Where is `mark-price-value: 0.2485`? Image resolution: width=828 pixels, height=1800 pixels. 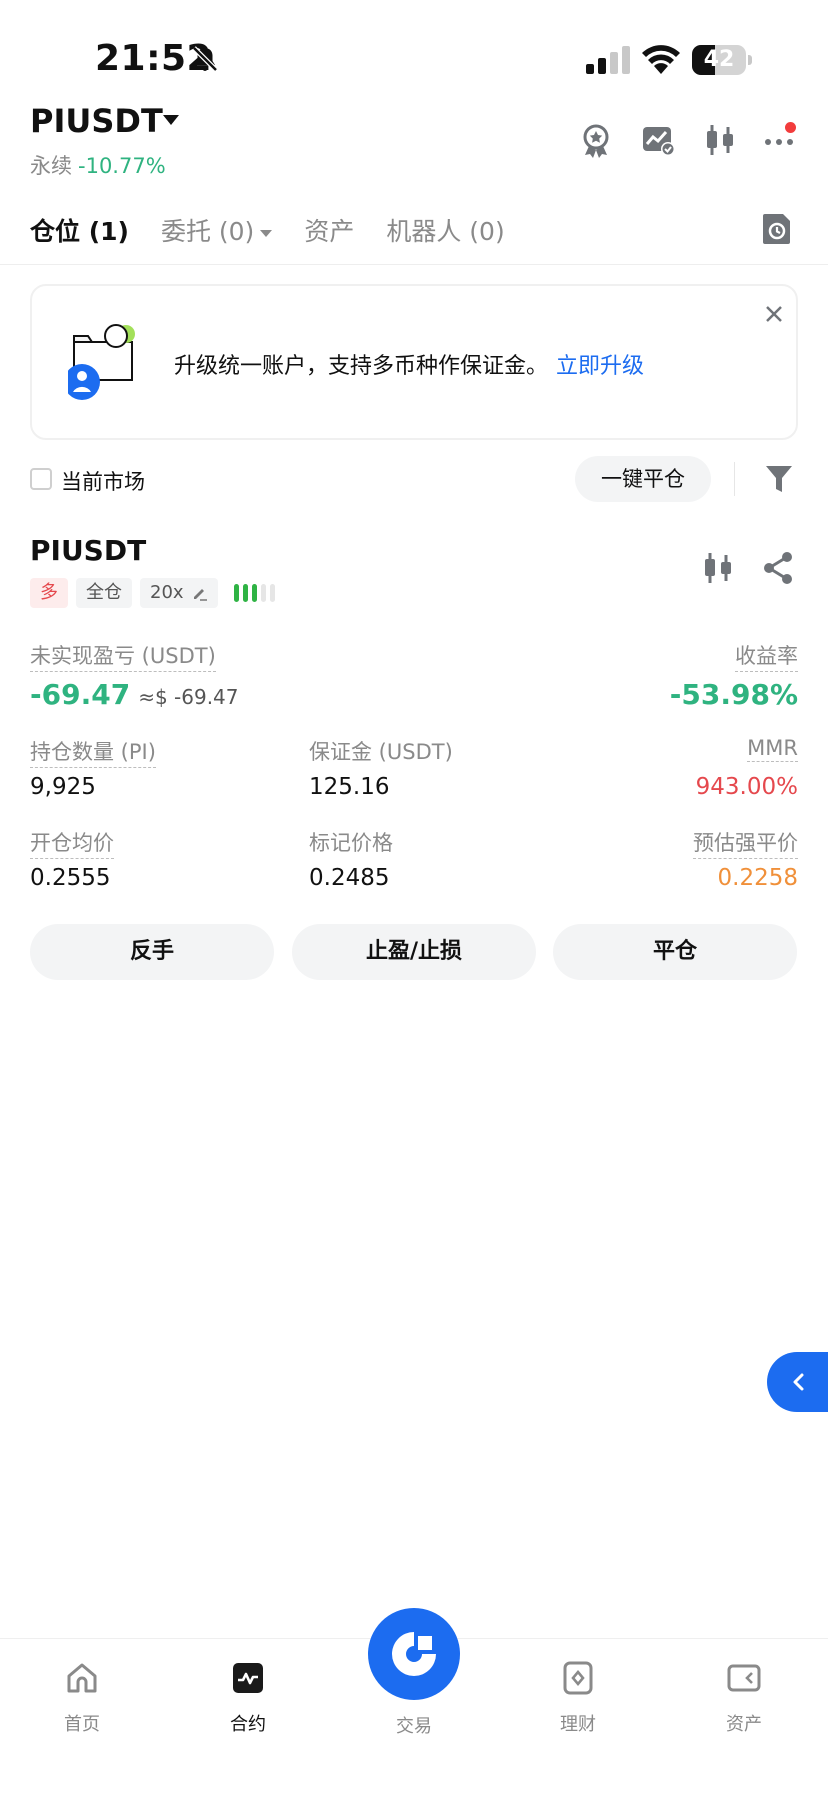
mark-price-value: 0.2485 is located at coordinates (349, 878).